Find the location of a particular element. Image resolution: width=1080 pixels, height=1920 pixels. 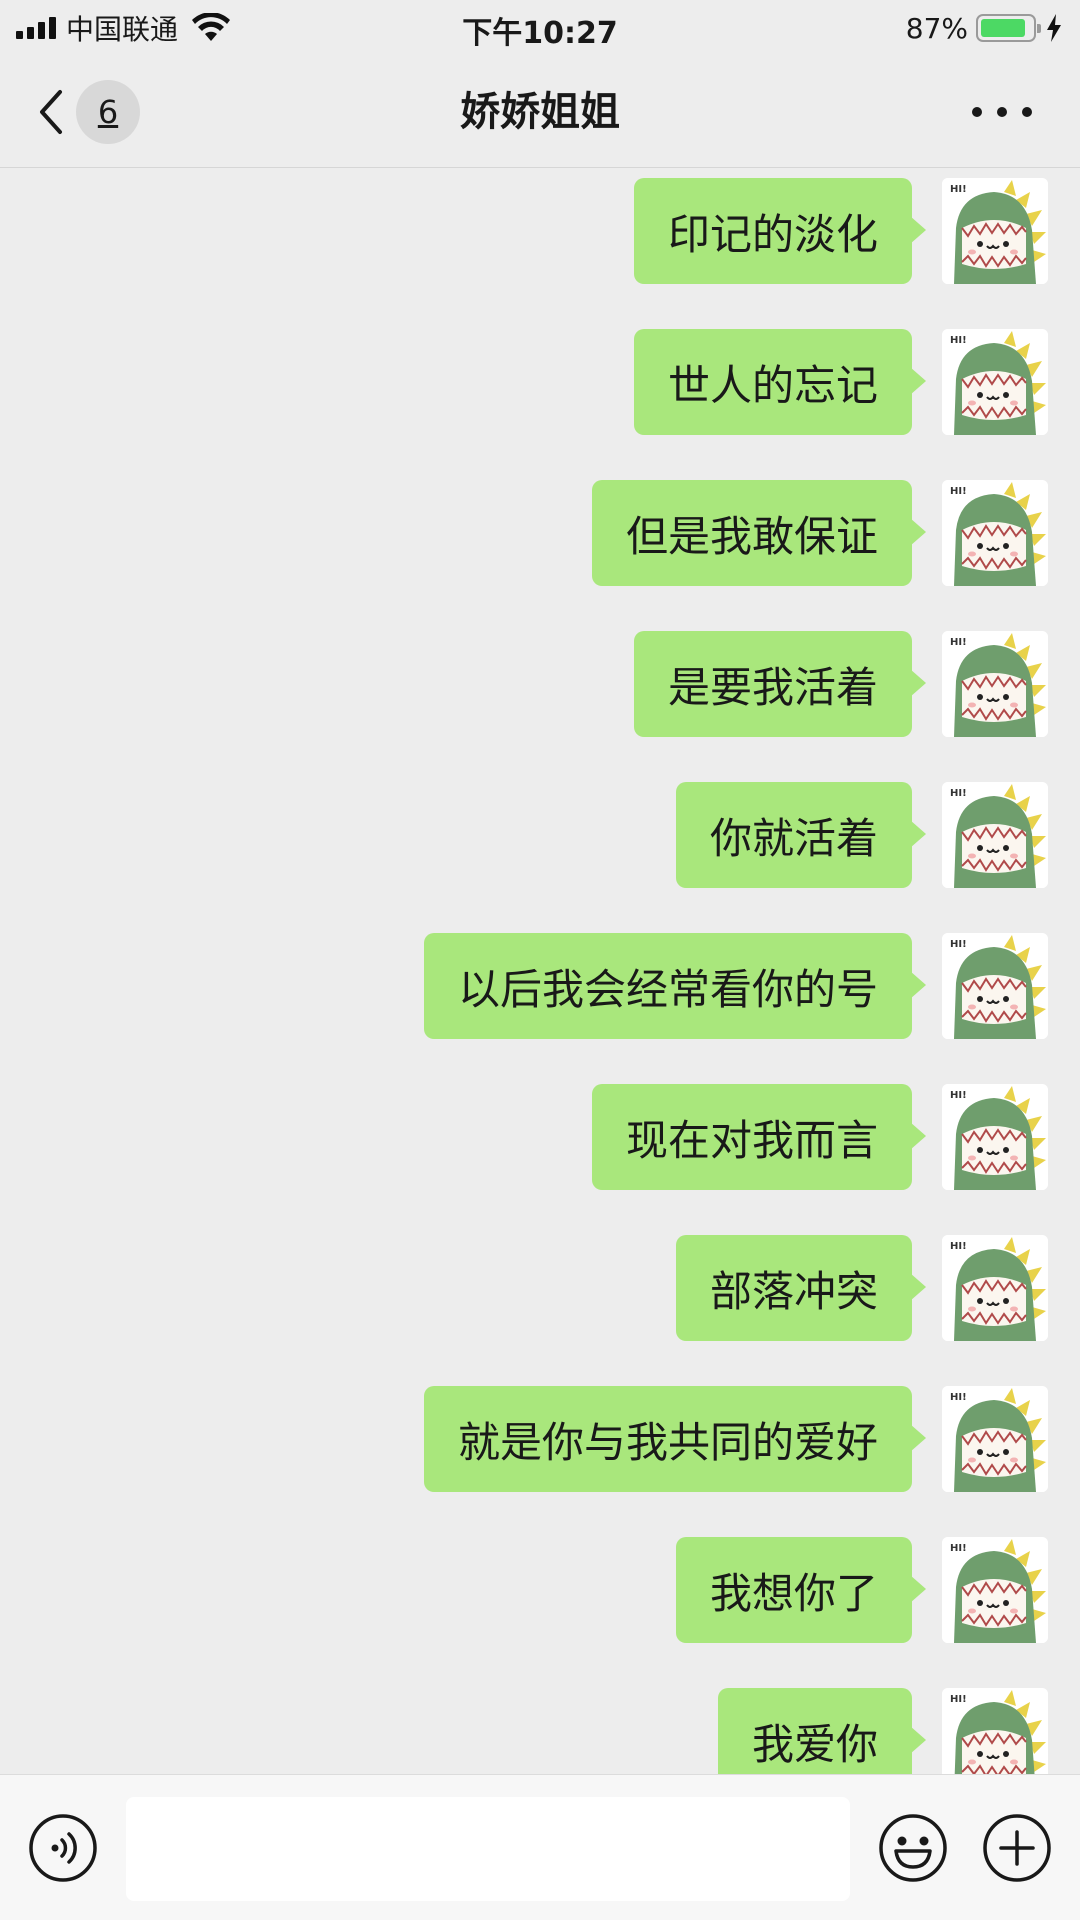

more-options-button is located at coordinates (1002, 112).